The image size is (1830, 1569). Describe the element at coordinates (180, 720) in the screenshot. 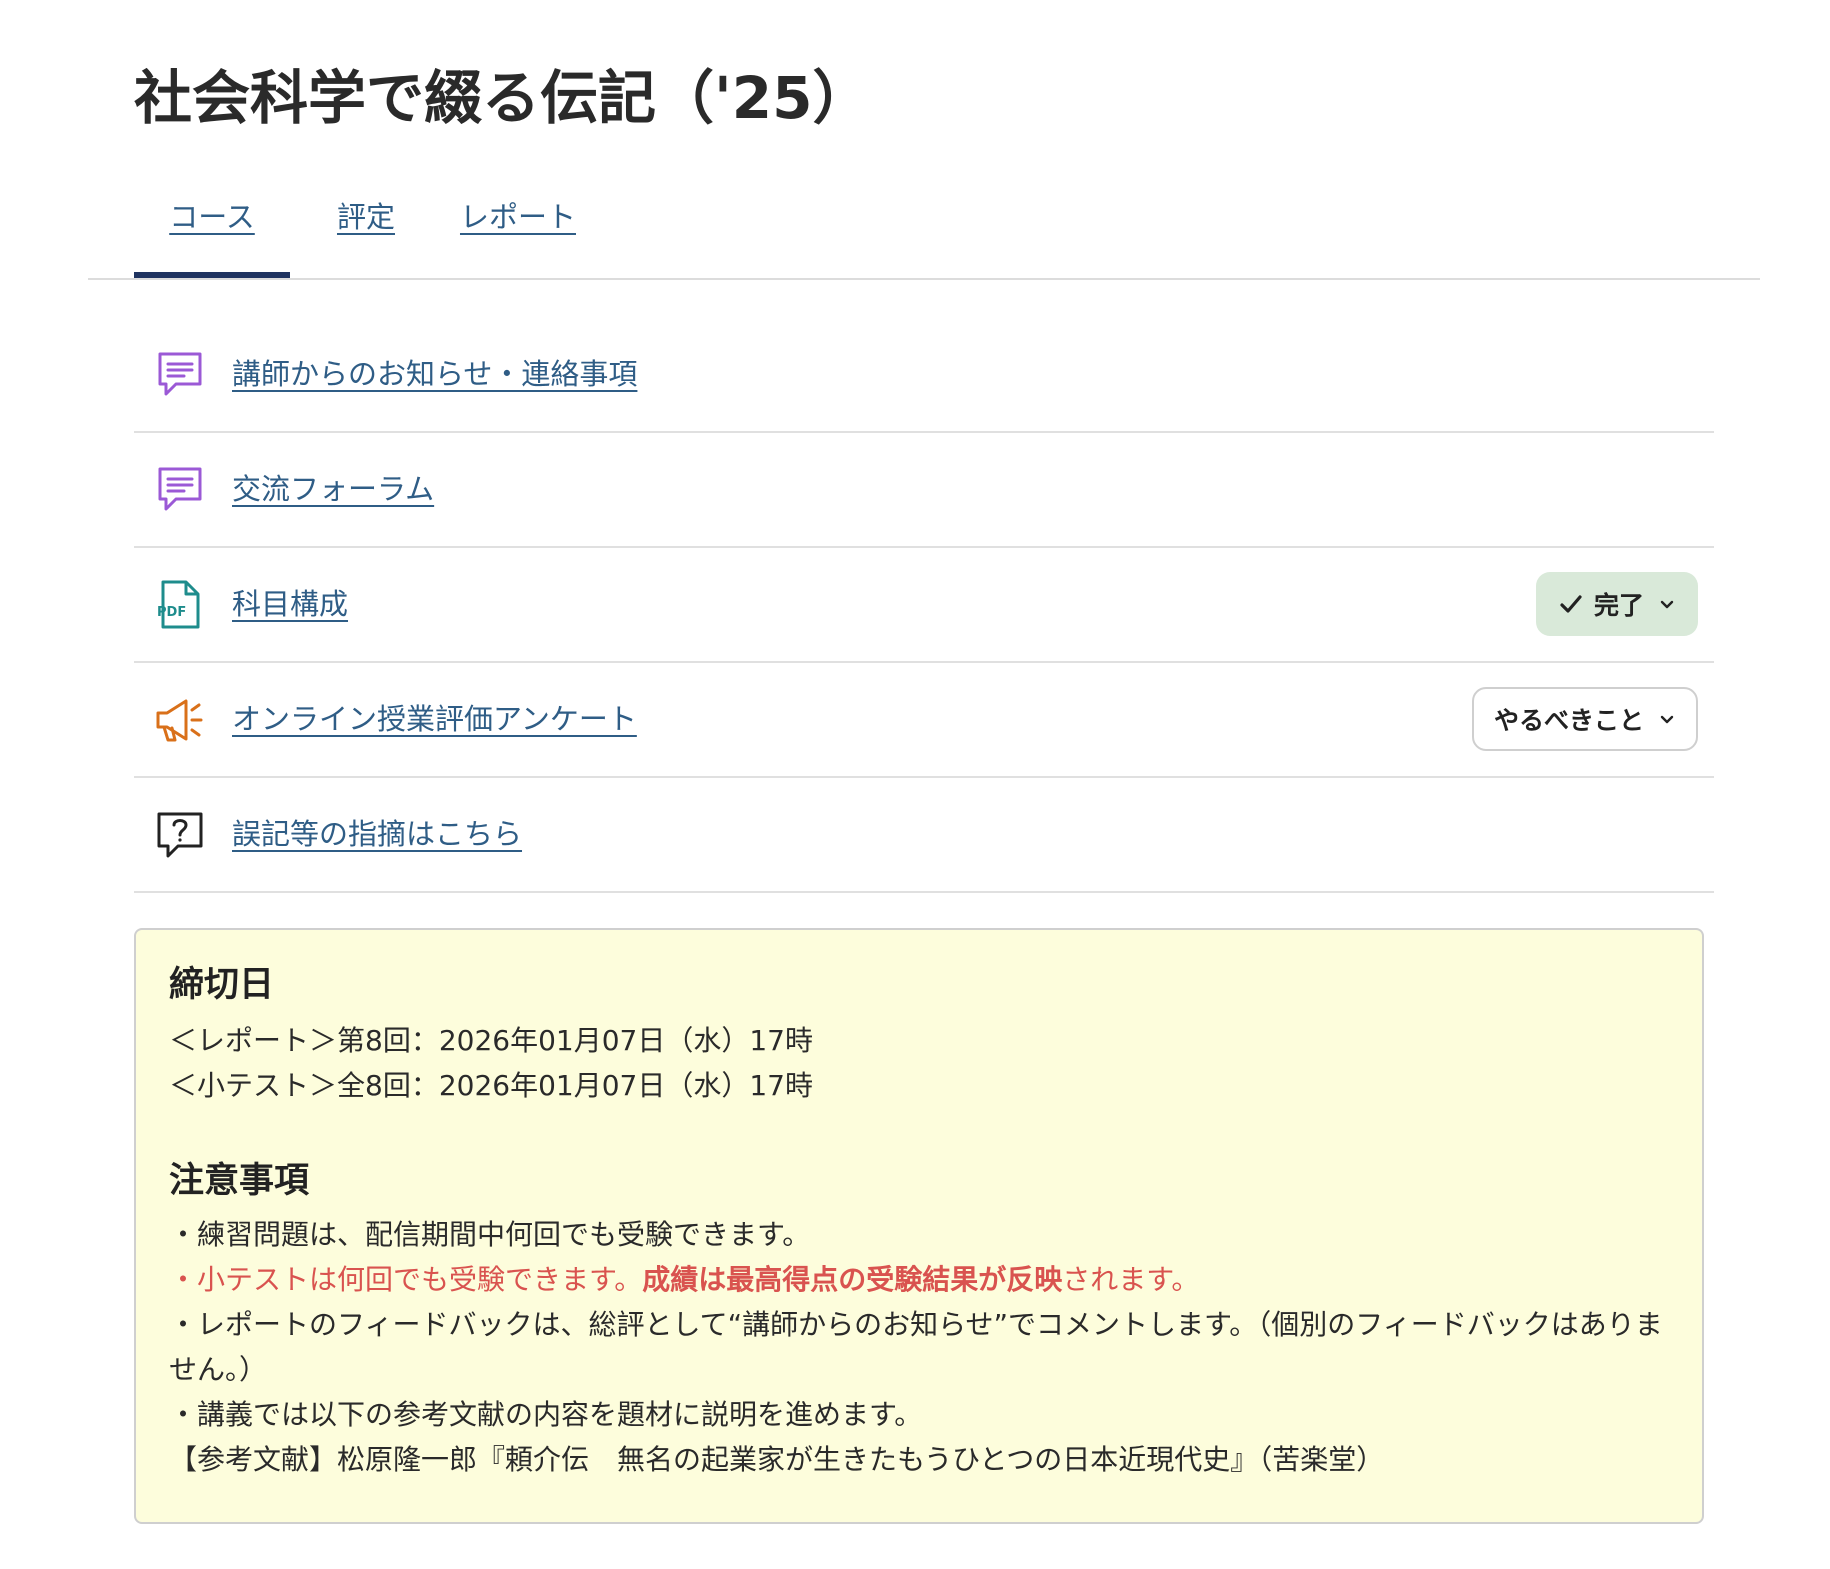

I see `megaphone-icon` at that location.